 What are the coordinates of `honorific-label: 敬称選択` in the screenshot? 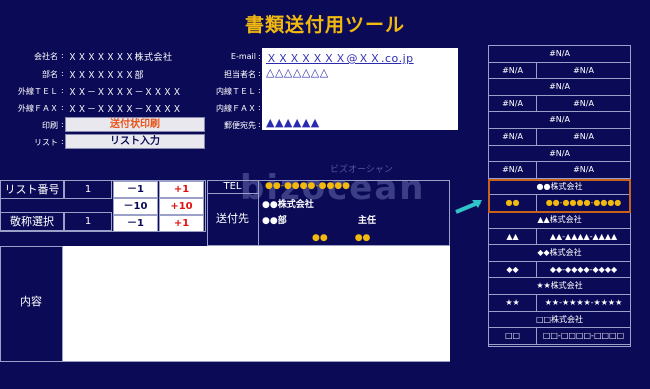 It's located at (32, 221).